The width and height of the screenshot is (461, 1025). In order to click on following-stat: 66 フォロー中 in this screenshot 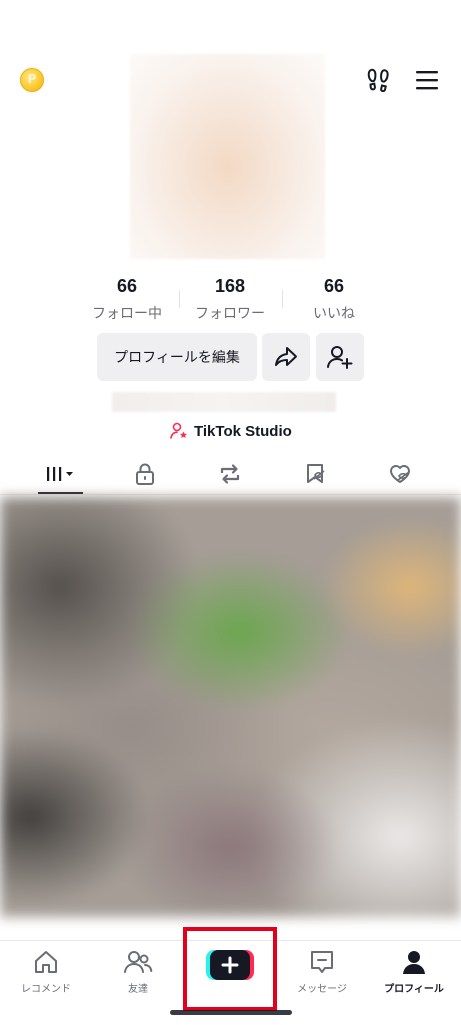, I will do `click(127, 299)`.